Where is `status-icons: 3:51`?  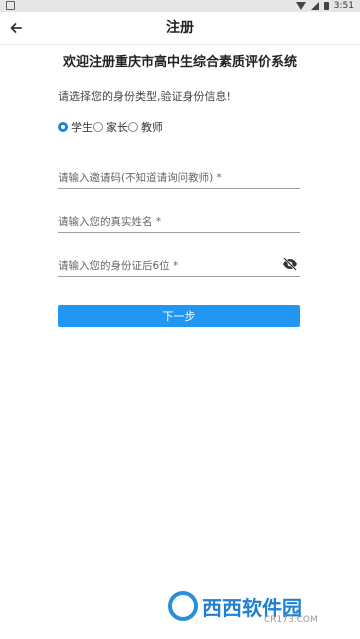
status-icons: 3:51 is located at coordinates (324, 6).